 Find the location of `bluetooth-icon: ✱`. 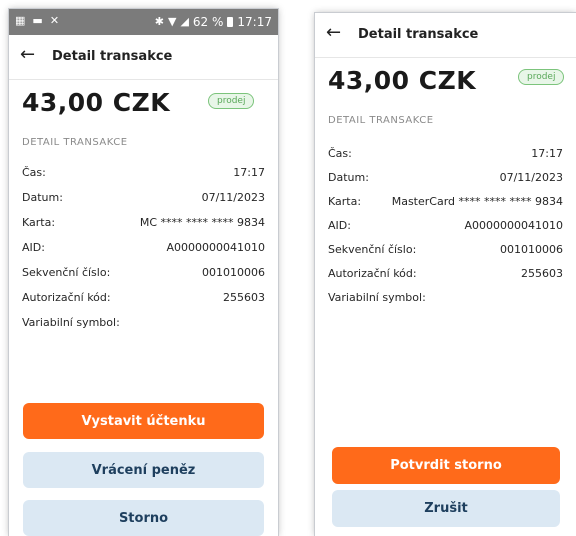

bluetooth-icon: ✱ is located at coordinates (159, 21).